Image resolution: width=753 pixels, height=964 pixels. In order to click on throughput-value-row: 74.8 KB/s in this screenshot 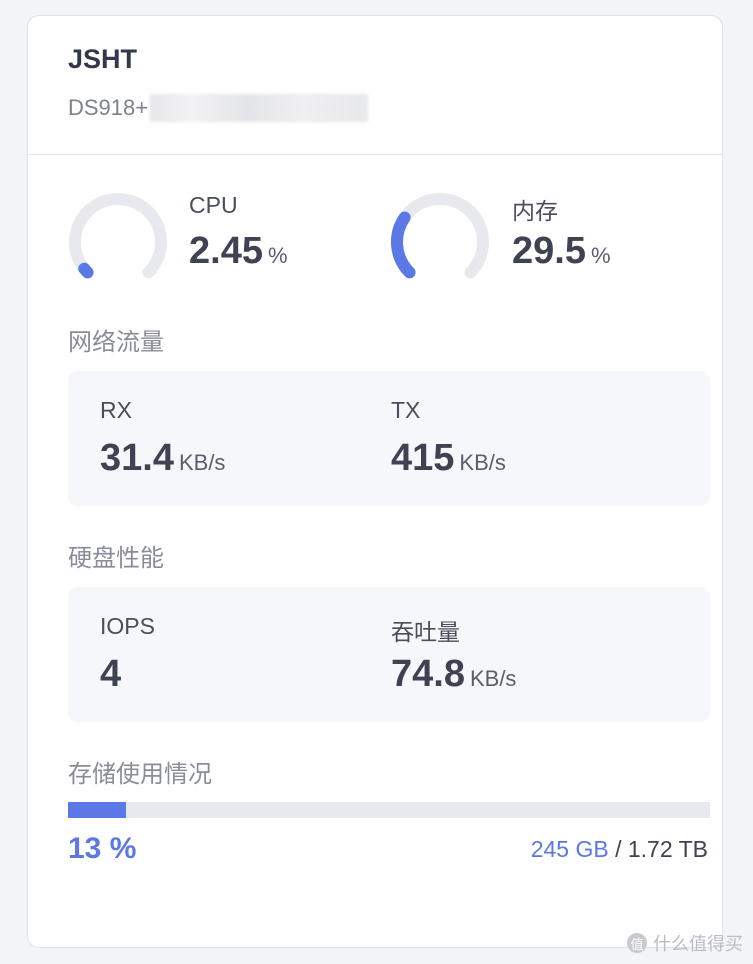, I will do `click(453, 674)`.